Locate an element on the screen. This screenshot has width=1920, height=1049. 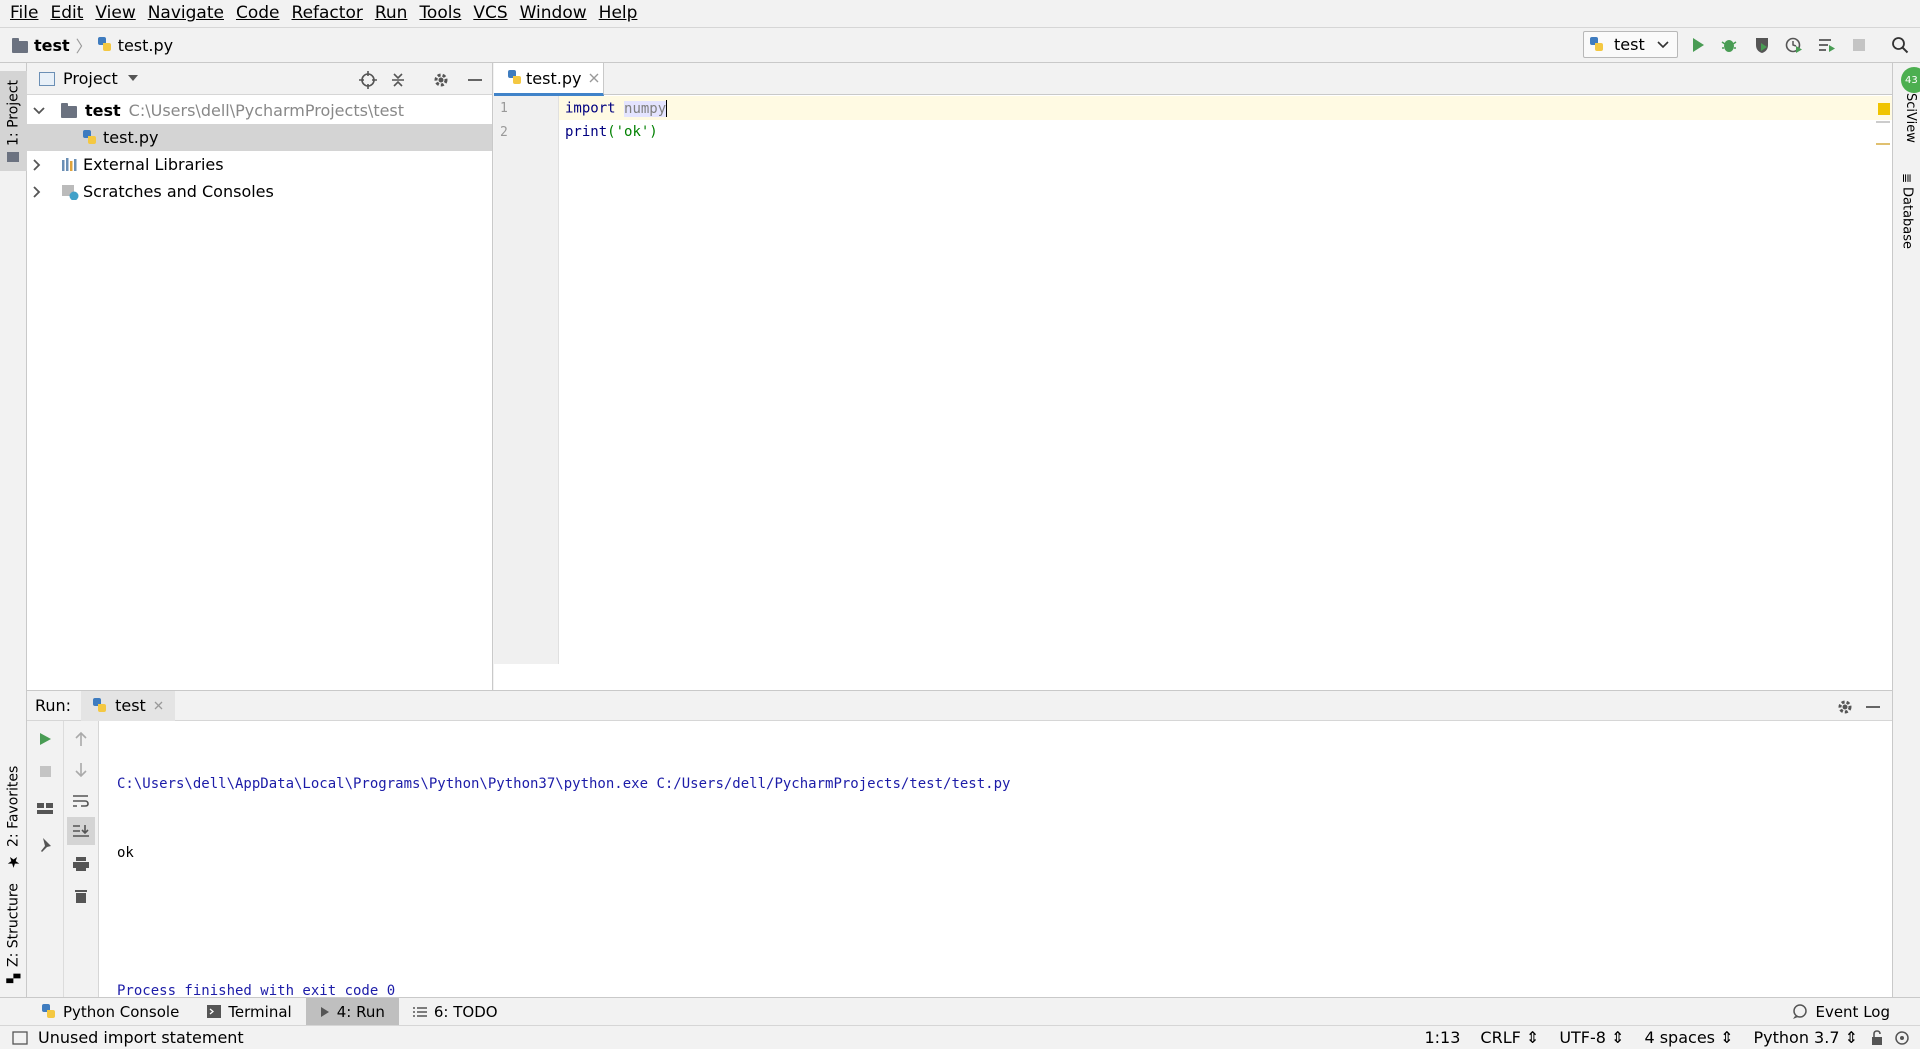
menu-file: File is located at coordinates (24, 13).